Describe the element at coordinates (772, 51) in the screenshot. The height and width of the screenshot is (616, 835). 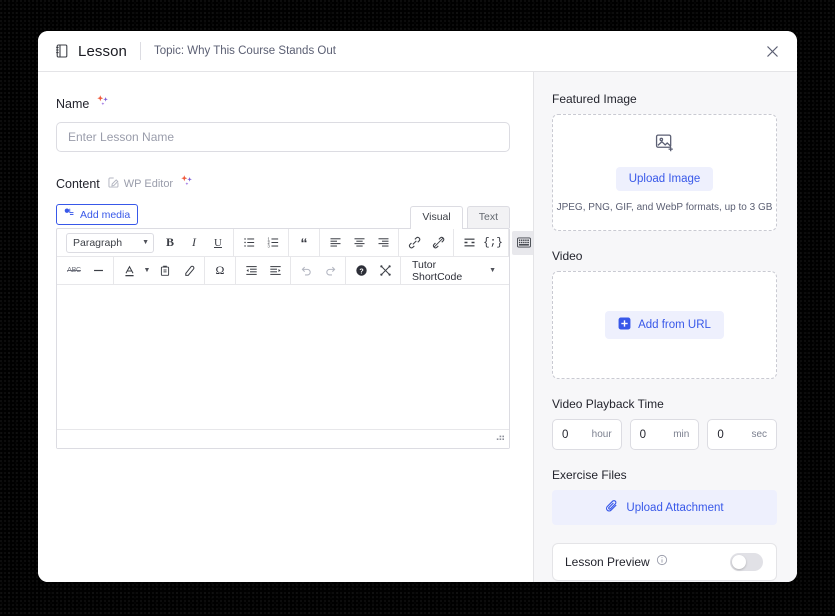
I see `close-button` at that location.